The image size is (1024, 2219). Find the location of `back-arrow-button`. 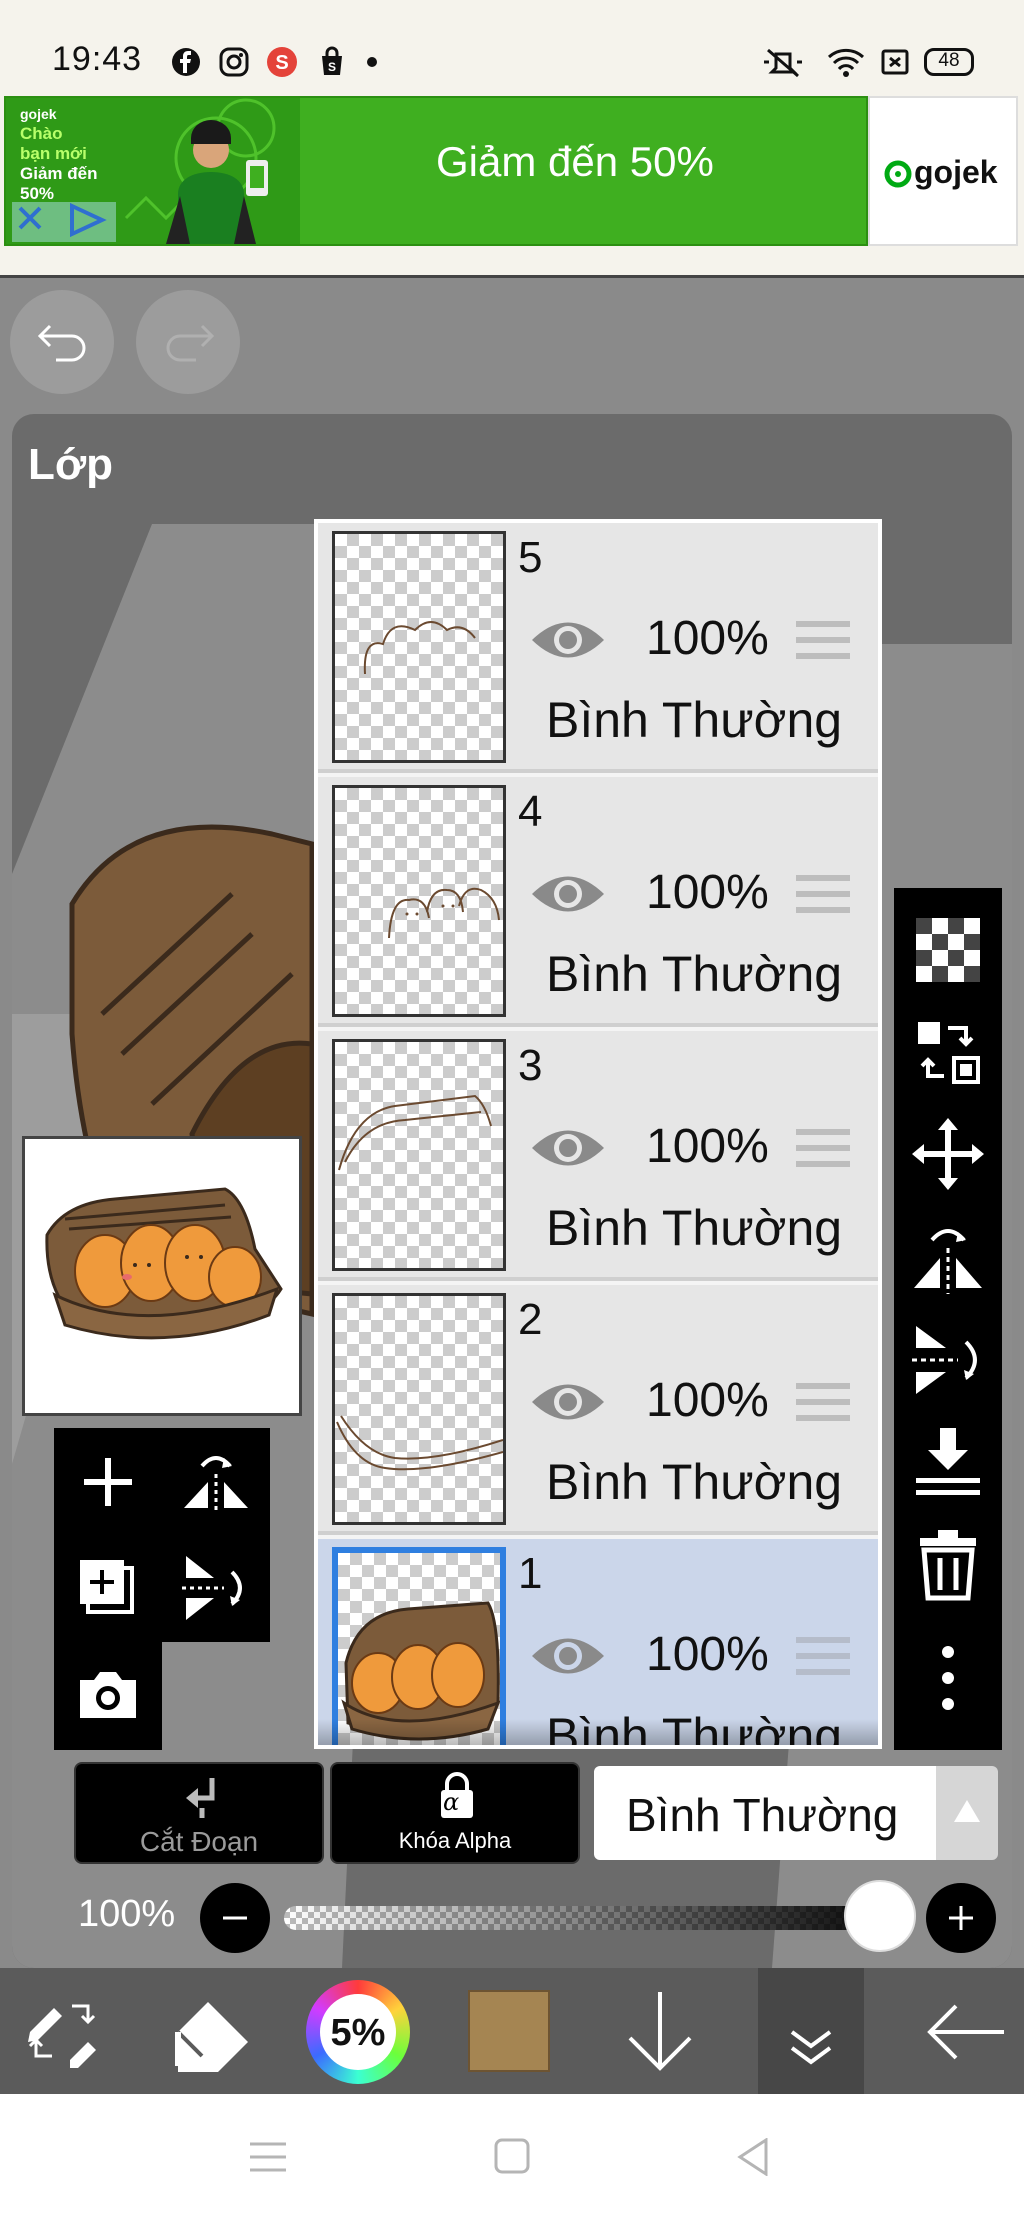

back-arrow-button is located at coordinates (964, 2031).